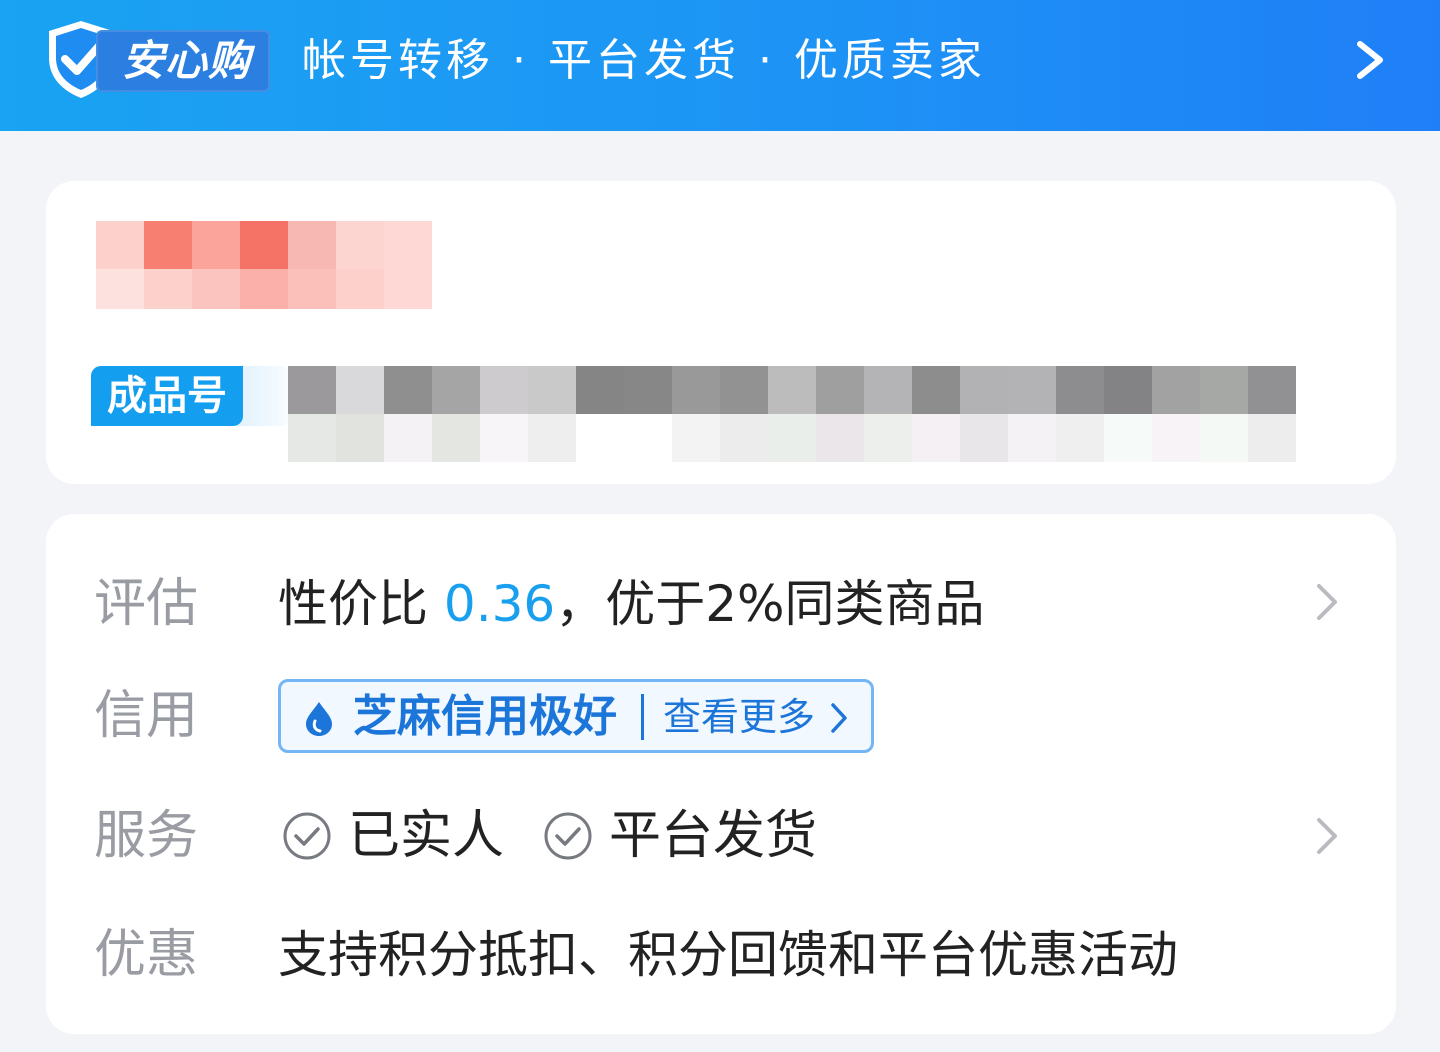  What do you see at coordinates (770, 604) in the screenshot?
I see `evaluation-suffix: ，优于2%同类商品` at bounding box center [770, 604].